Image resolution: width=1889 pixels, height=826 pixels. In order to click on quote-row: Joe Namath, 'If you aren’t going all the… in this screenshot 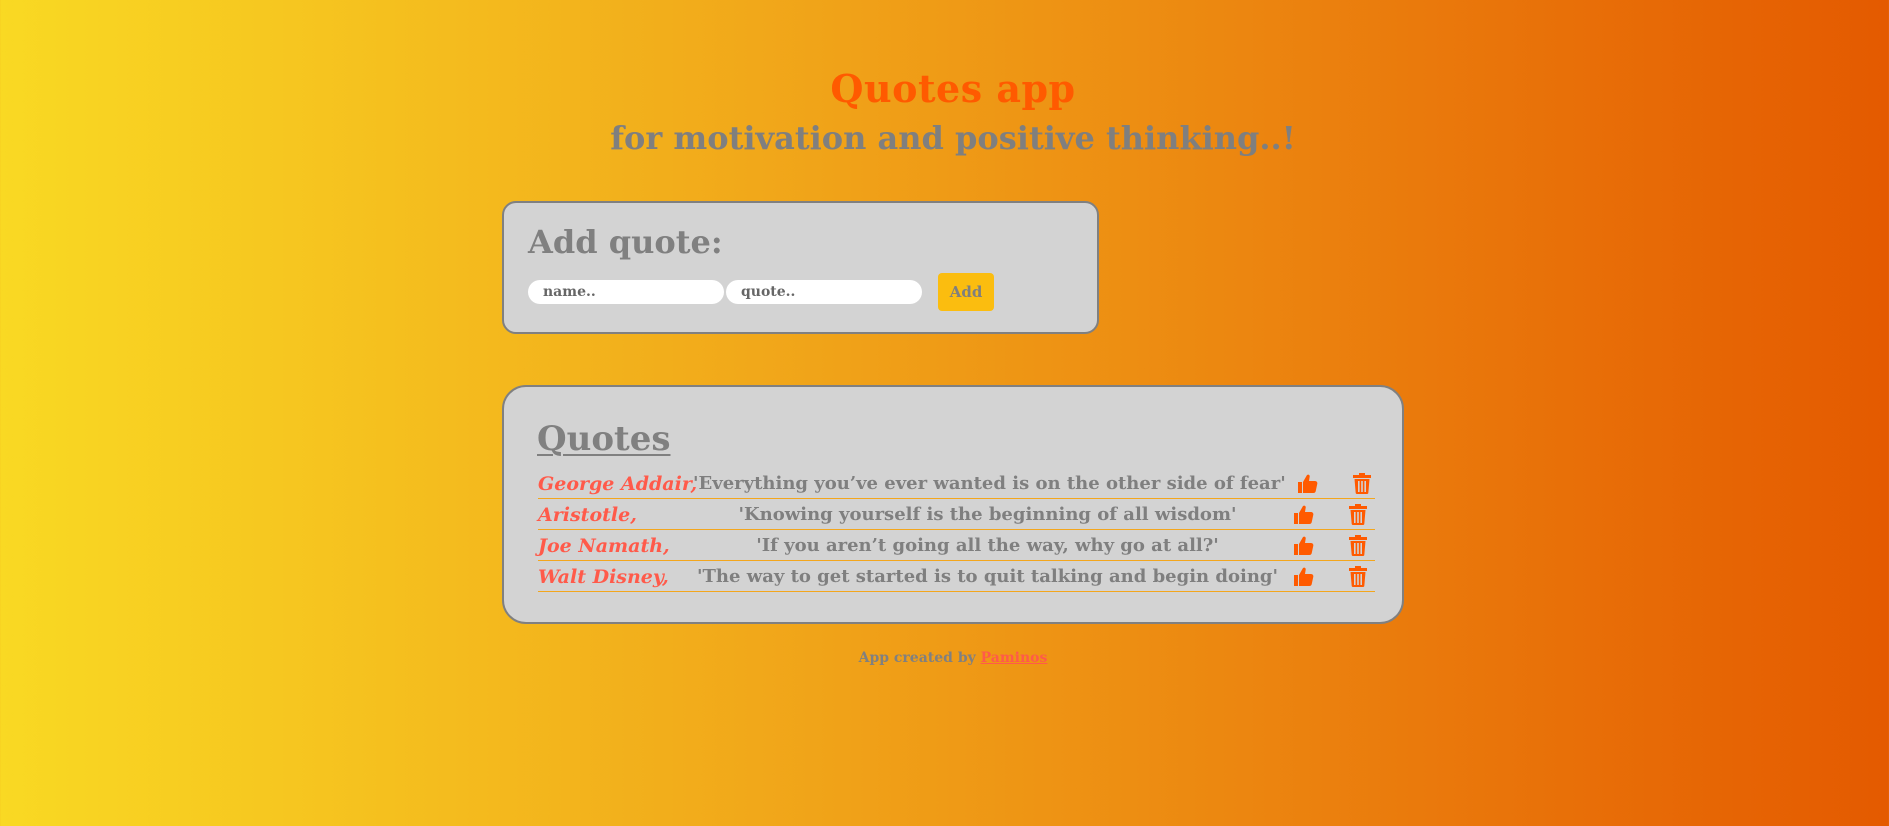, I will do `click(956, 546)`.